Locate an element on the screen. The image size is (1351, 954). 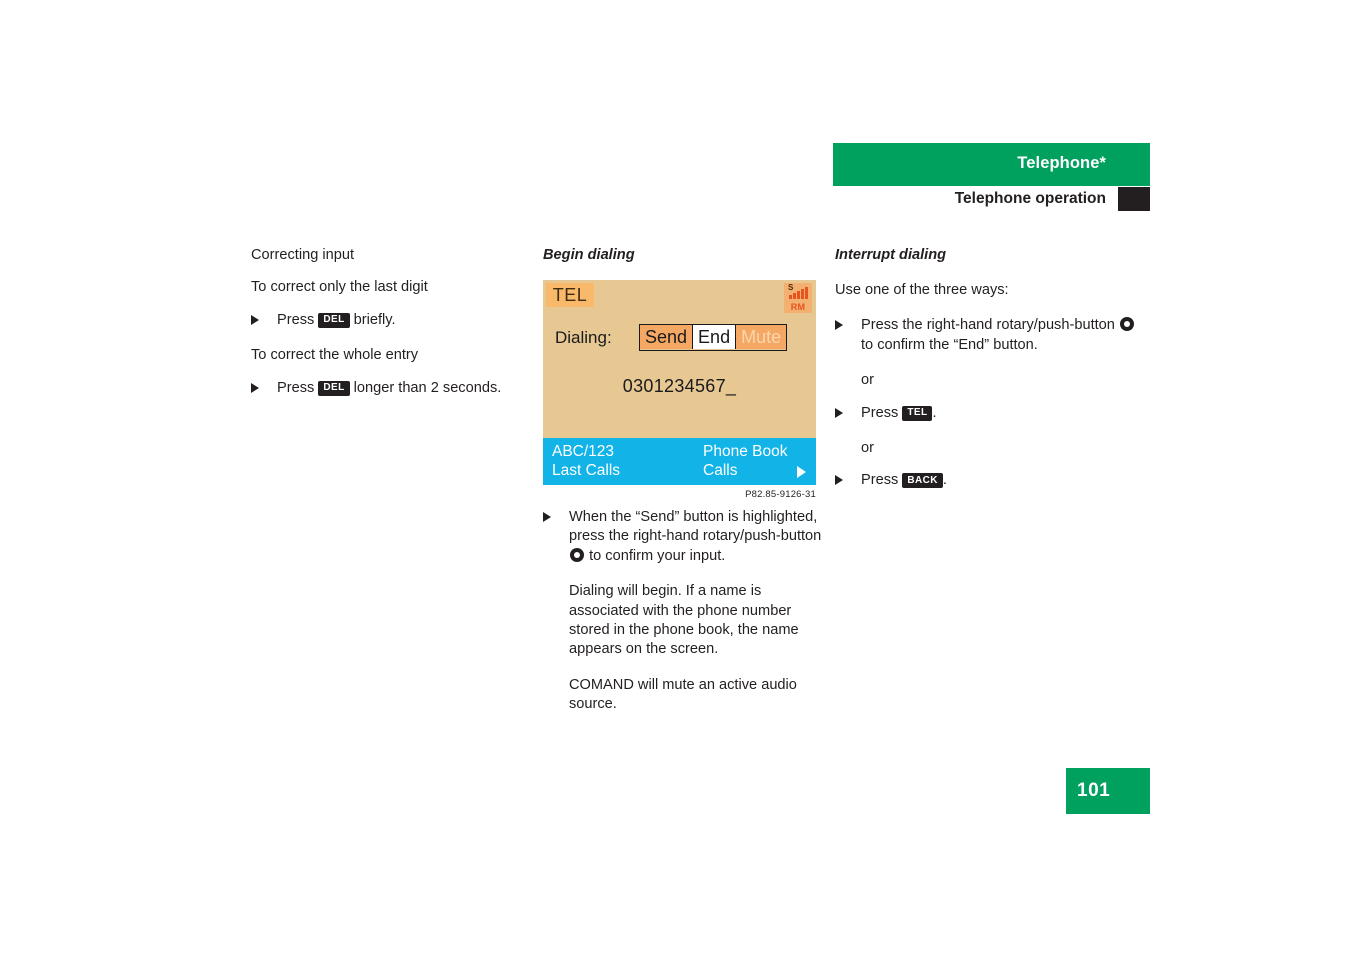
figure-caption: P82.85-9126-31 is located at coordinates (780, 494).